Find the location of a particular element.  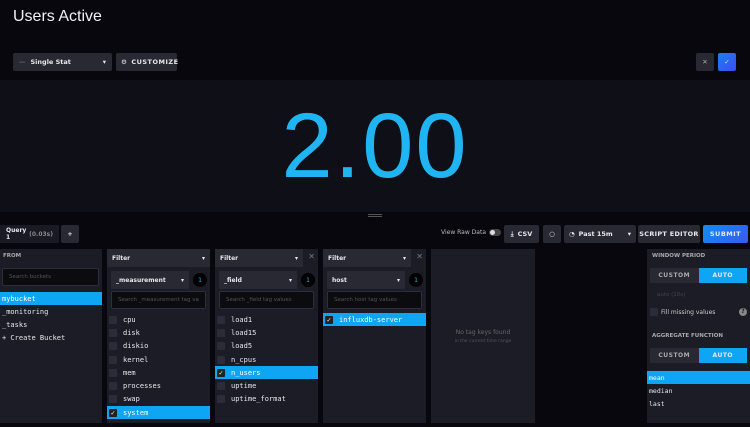

tag-key-dropdown: host ▾ is located at coordinates (366, 280).